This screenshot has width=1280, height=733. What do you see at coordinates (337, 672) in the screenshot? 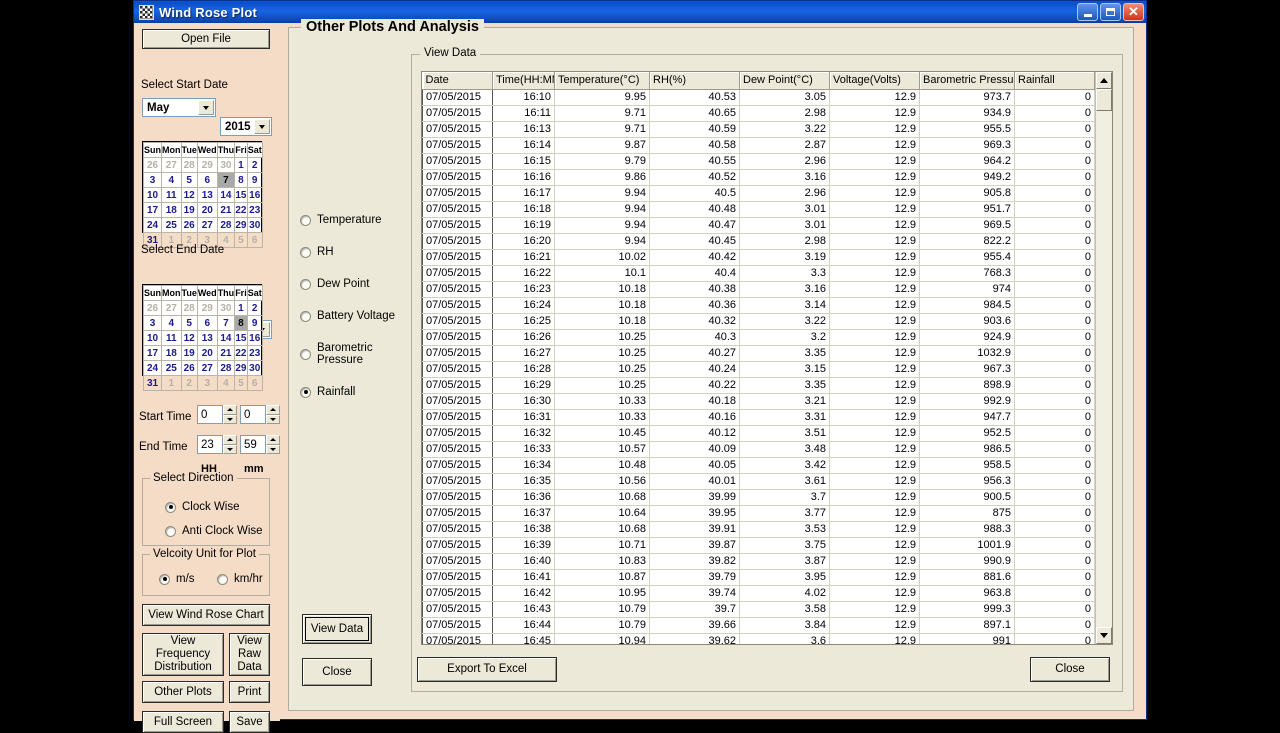
I see `close-button: Close` at bounding box center [337, 672].